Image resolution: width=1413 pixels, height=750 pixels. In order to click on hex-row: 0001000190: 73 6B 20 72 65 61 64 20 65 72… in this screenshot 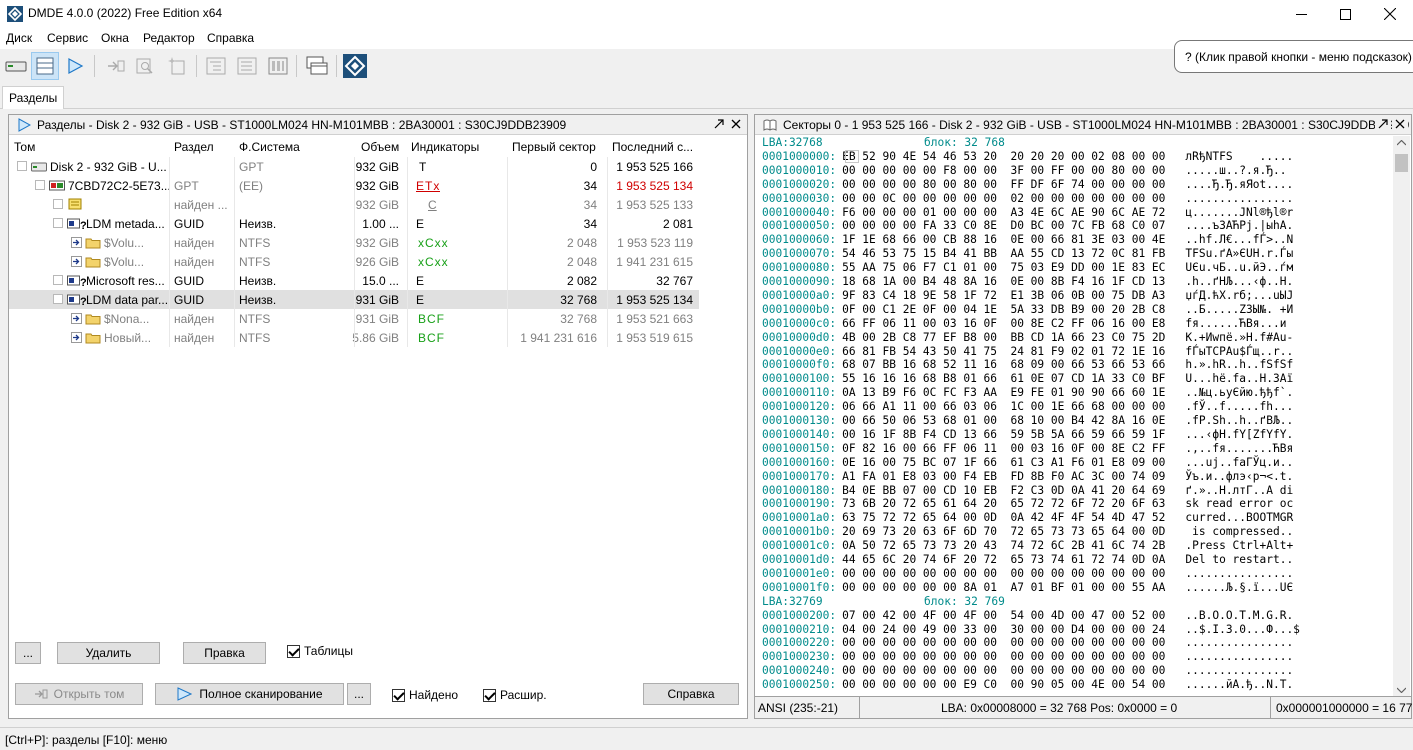, I will do `click(1027, 504)`.